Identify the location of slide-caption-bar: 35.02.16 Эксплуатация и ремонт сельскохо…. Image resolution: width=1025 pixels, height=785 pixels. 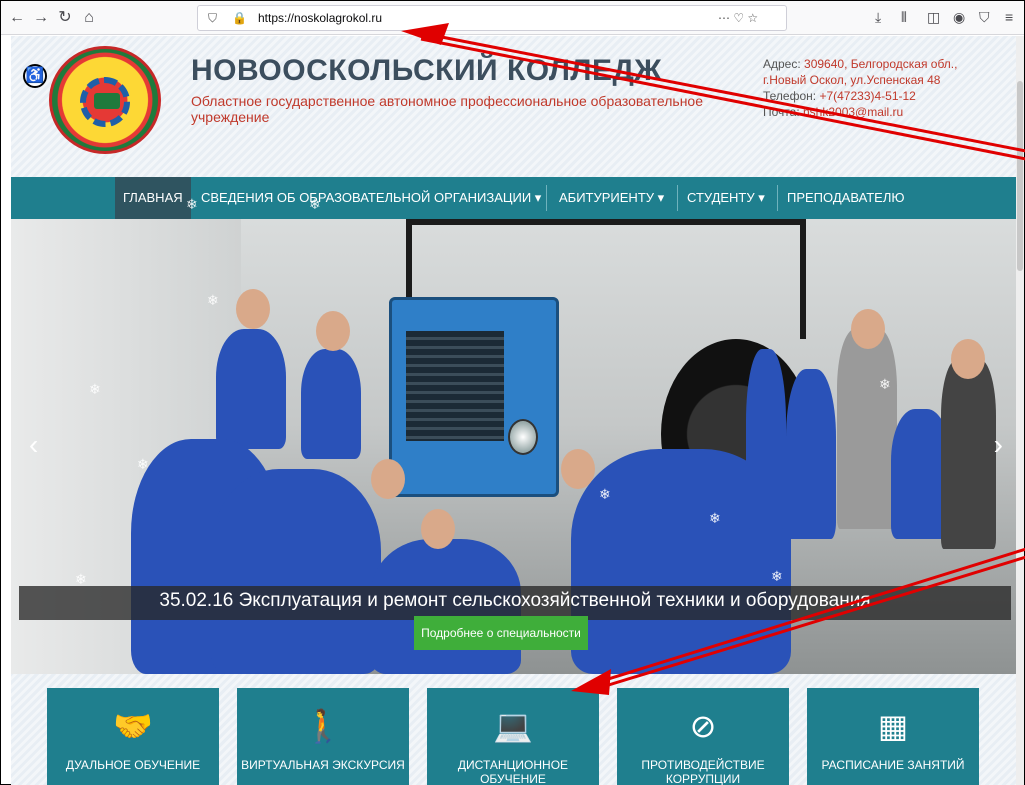
(515, 603).